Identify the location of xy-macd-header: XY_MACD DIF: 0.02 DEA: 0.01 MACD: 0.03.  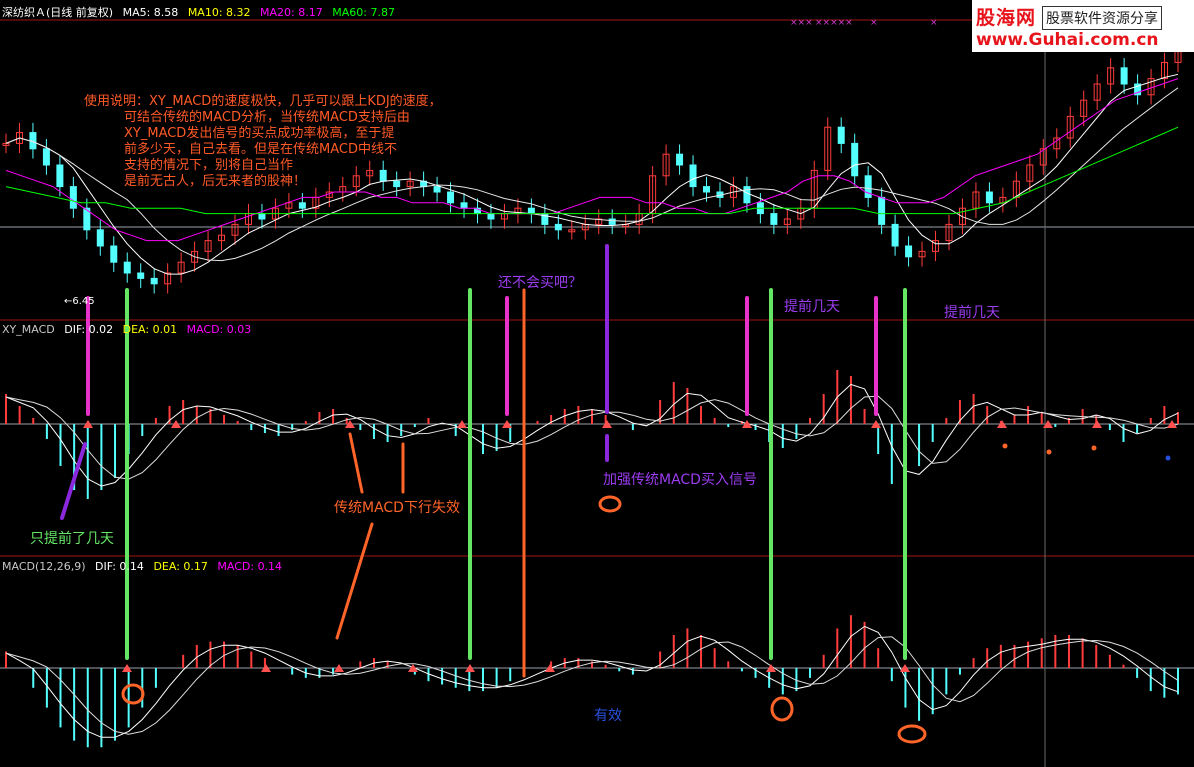
(129, 329).